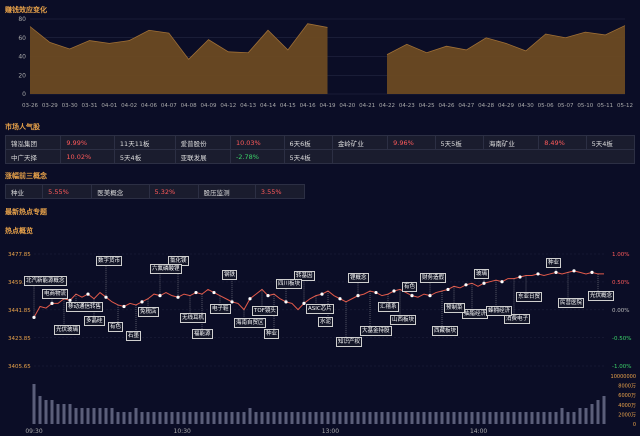 The width and height of the screenshot is (640, 436). I want to click on hot-tag: 免税店, so click(148, 311).